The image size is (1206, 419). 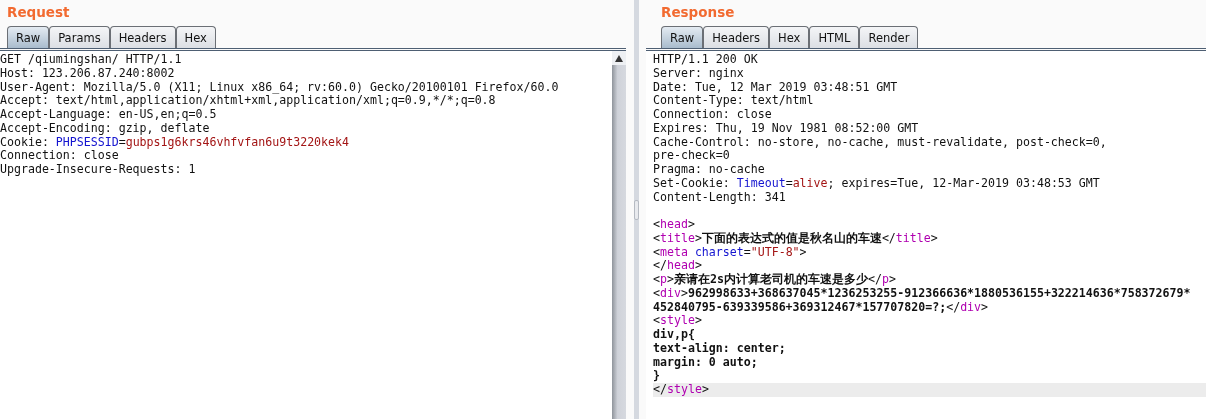 What do you see at coordinates (922, 293) in the screenshot?
I see `code-line: <div>962998633+368637045*1236253255-912366636*1880536155+322214636*758372679*` at bounding box center [922, 293].